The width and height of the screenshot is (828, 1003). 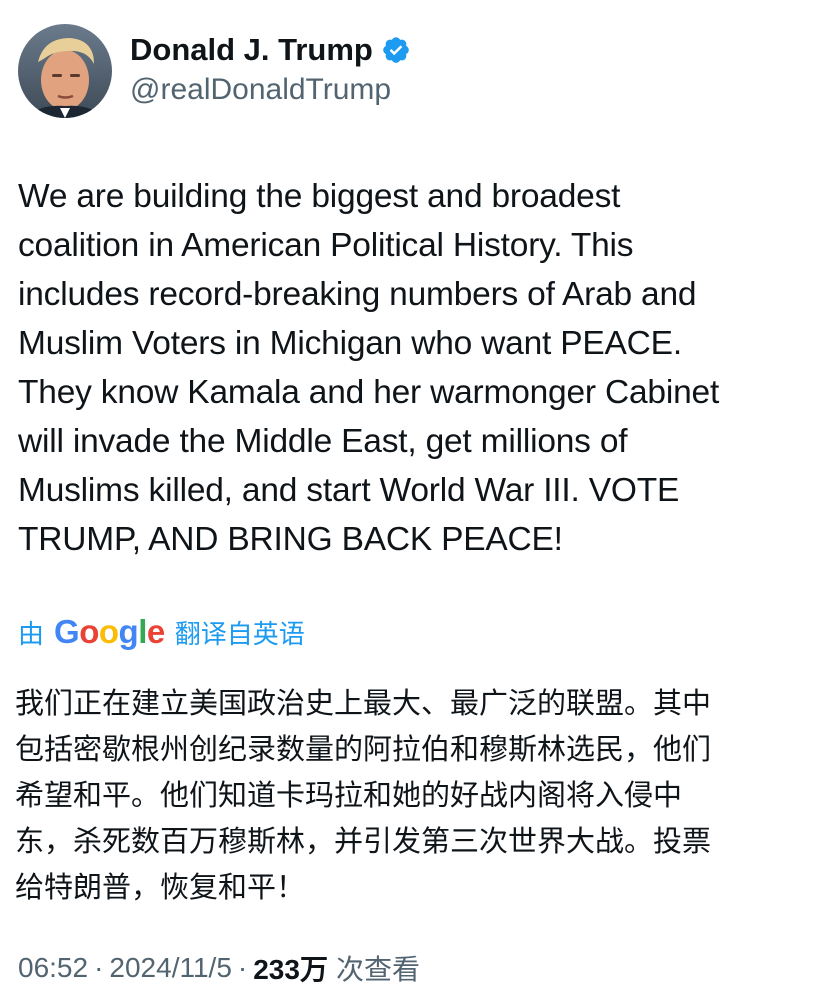 I want to click on translated-line: 希望和平。他们知道卡玛拉和她的好战内阁将入侵中, so click(x=349, y=795).